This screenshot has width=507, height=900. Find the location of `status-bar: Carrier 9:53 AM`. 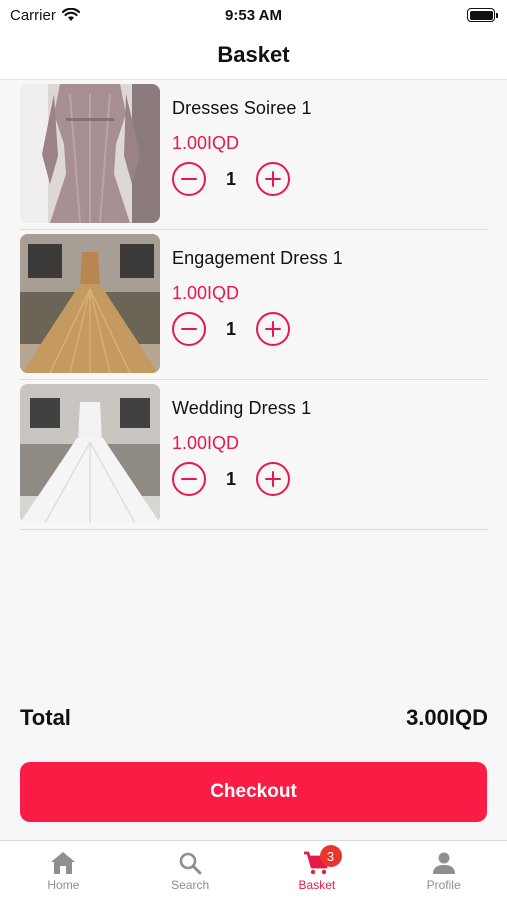

status-bar: Carrier 9:53 AM is located at coordinates (253, 15).